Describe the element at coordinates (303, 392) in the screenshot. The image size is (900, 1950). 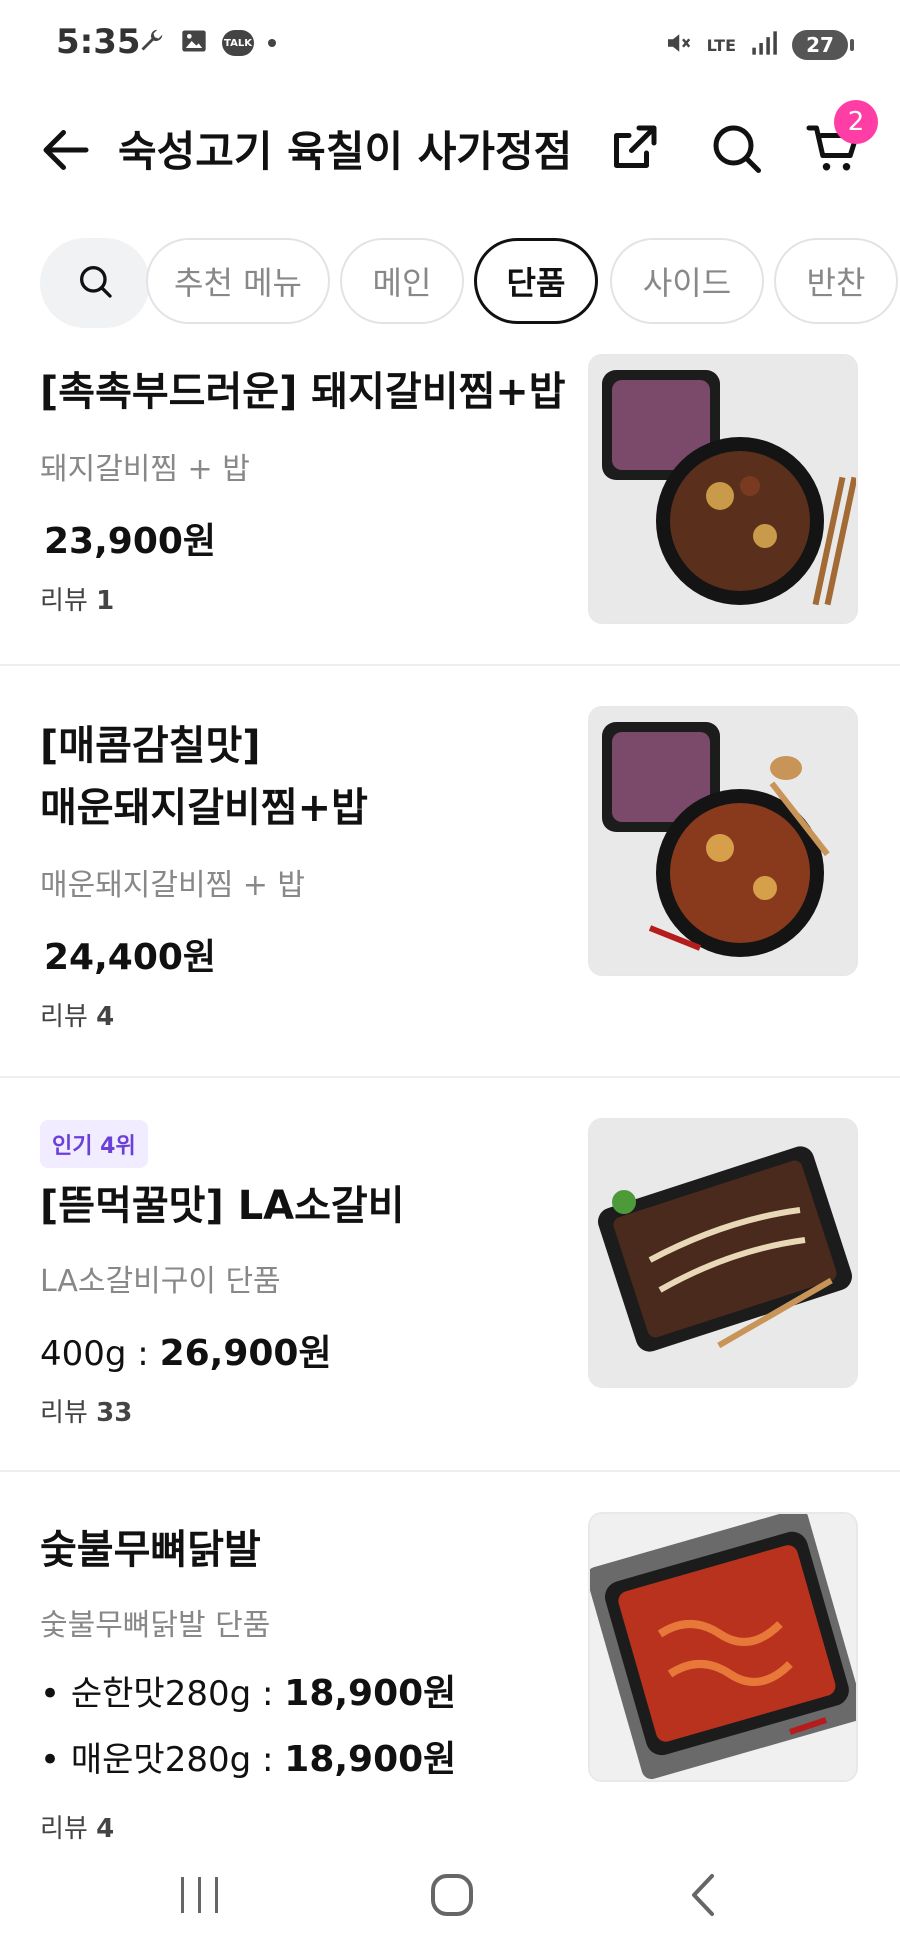
I see `menu-item-name: [촉촉부드러운] 돼지갈비찜+밥` at that location.